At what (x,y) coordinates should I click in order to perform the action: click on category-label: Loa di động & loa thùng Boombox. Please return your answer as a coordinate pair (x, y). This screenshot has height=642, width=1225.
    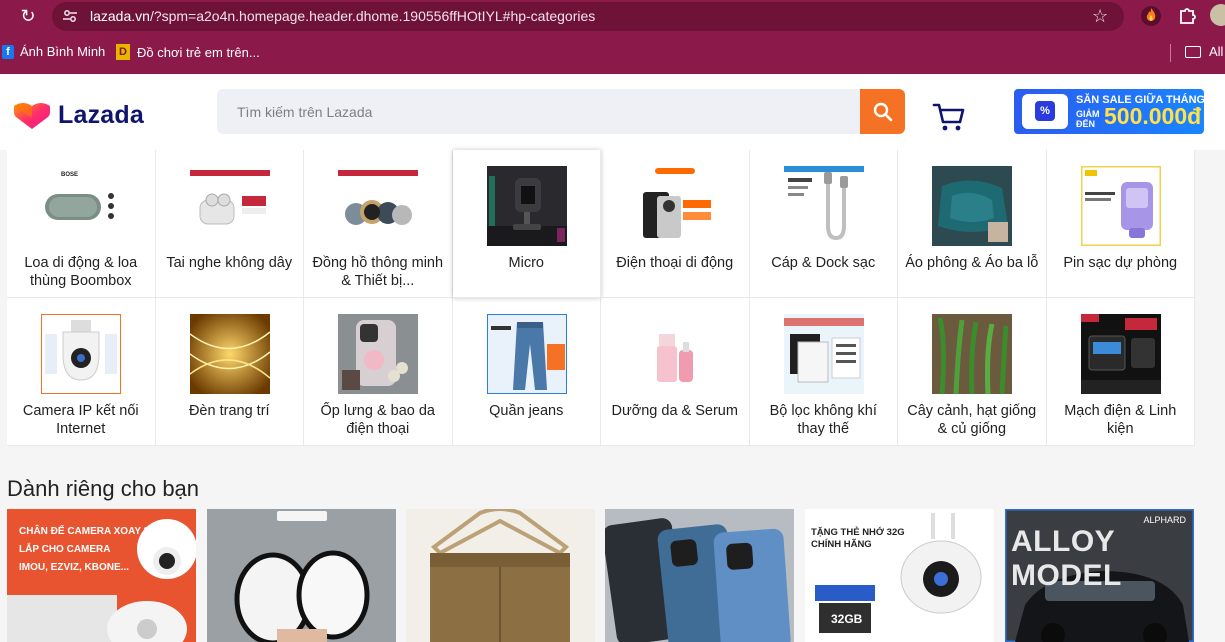
    Looking at the image, I should click on (81, 272).